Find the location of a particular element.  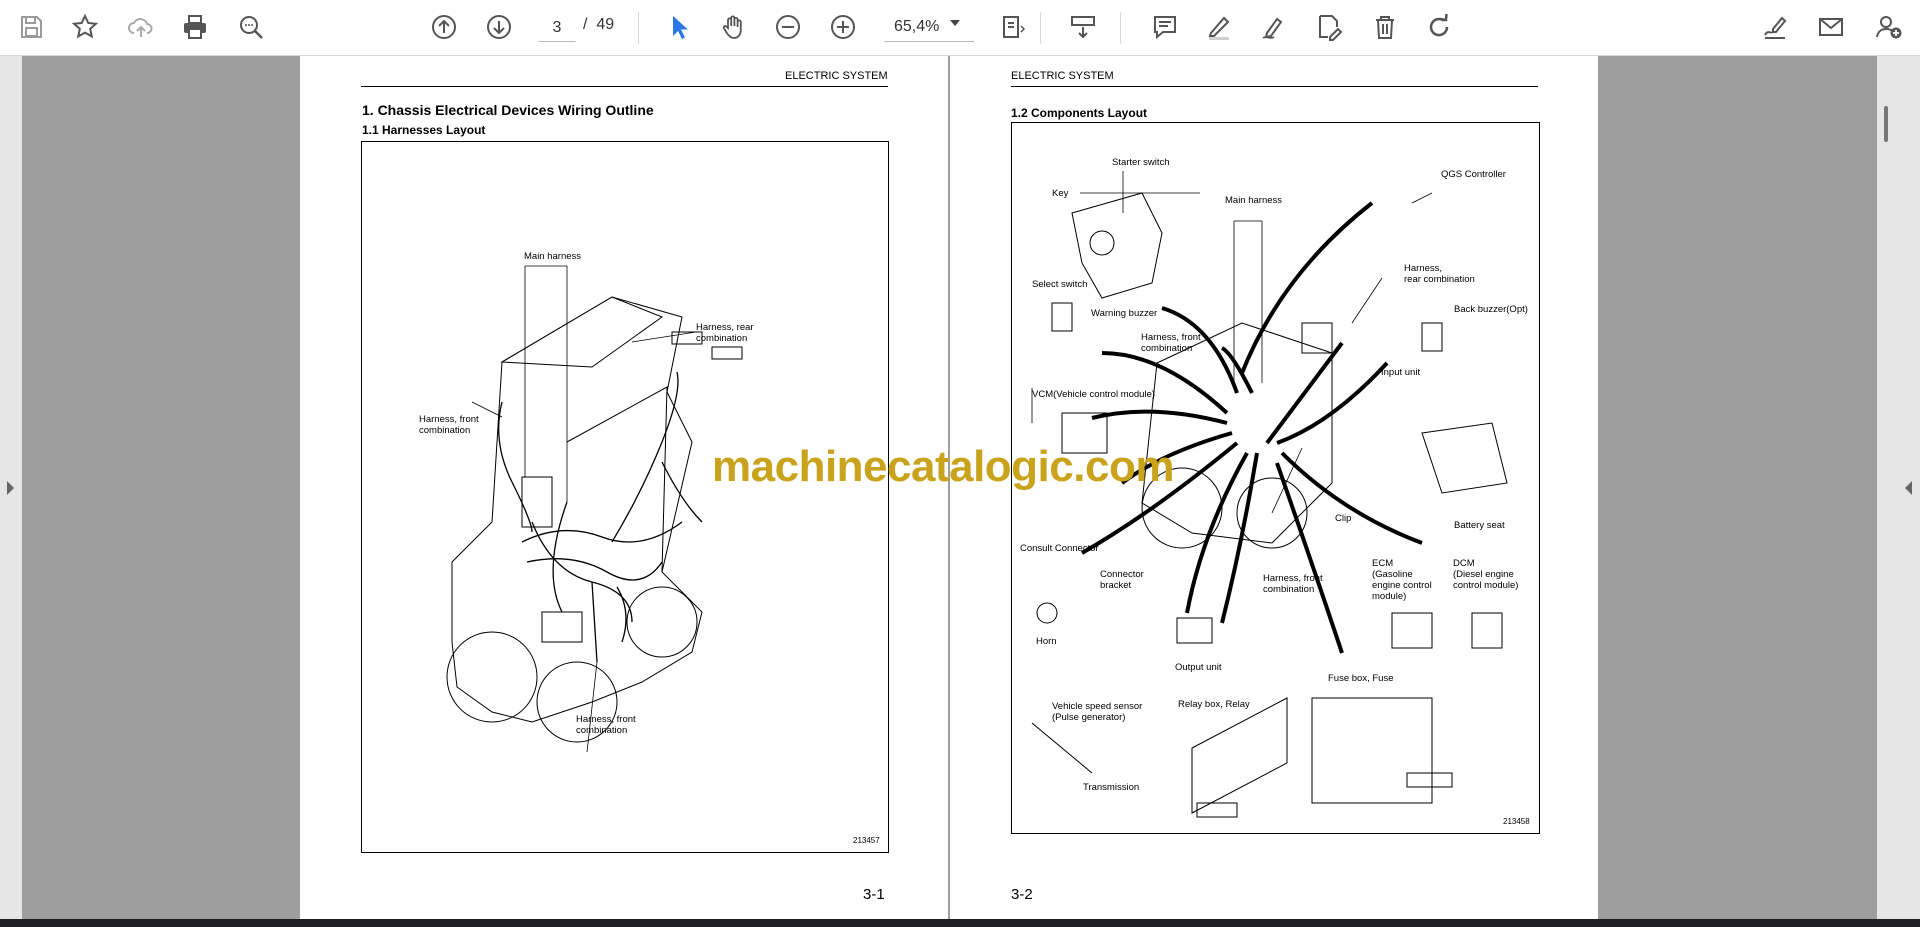

mail-icon is located at coordinates (1831, 27).